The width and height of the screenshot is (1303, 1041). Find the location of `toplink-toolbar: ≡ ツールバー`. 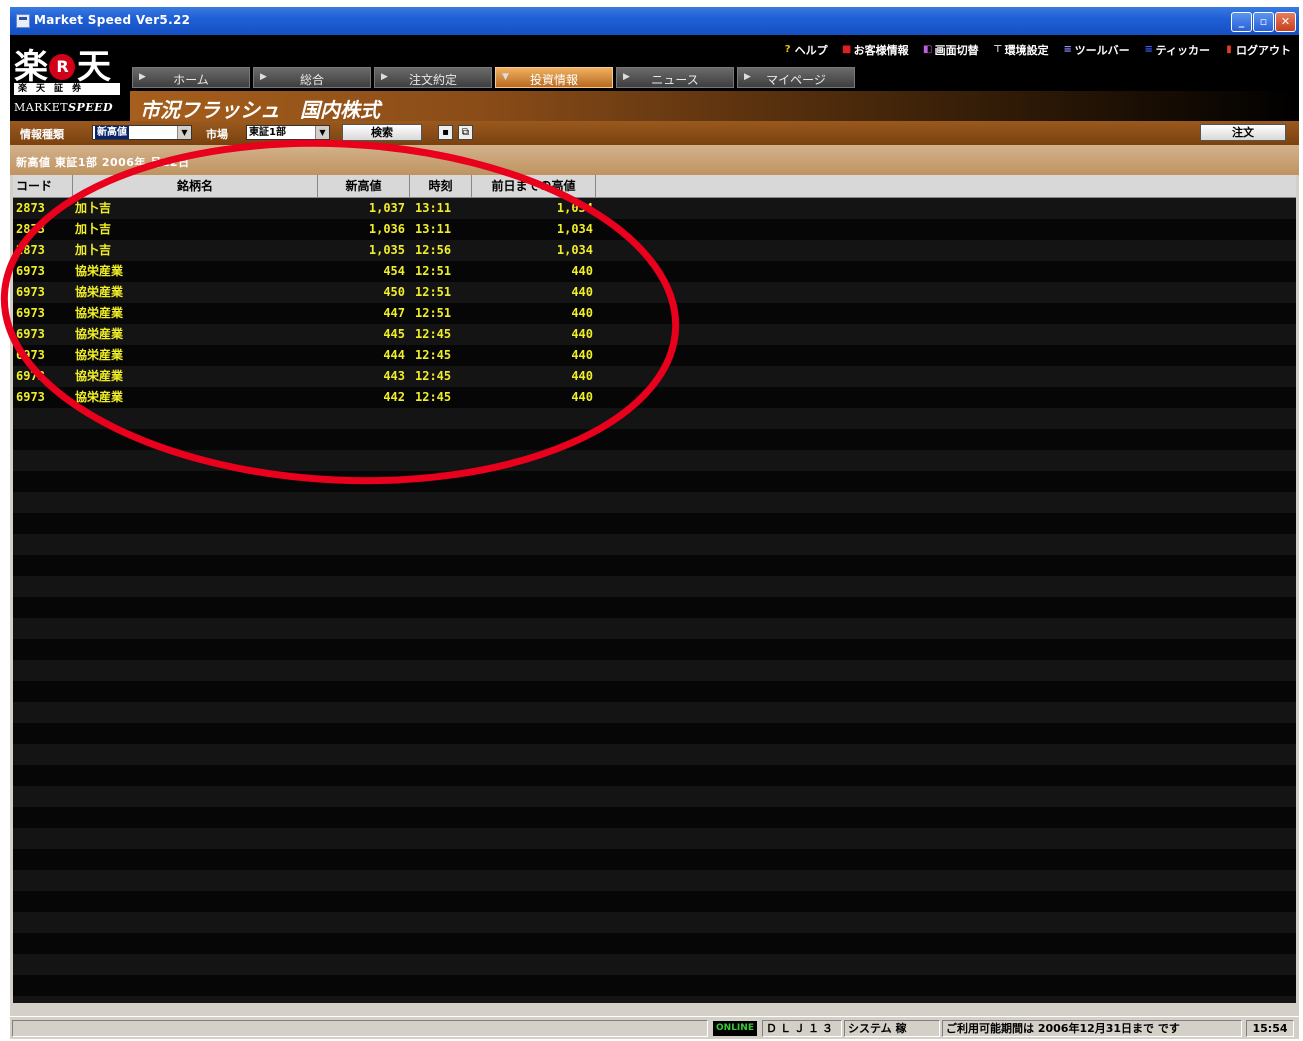

toplink-toolbar: ≡ ツールバー is located at coordinates (1096, 50).